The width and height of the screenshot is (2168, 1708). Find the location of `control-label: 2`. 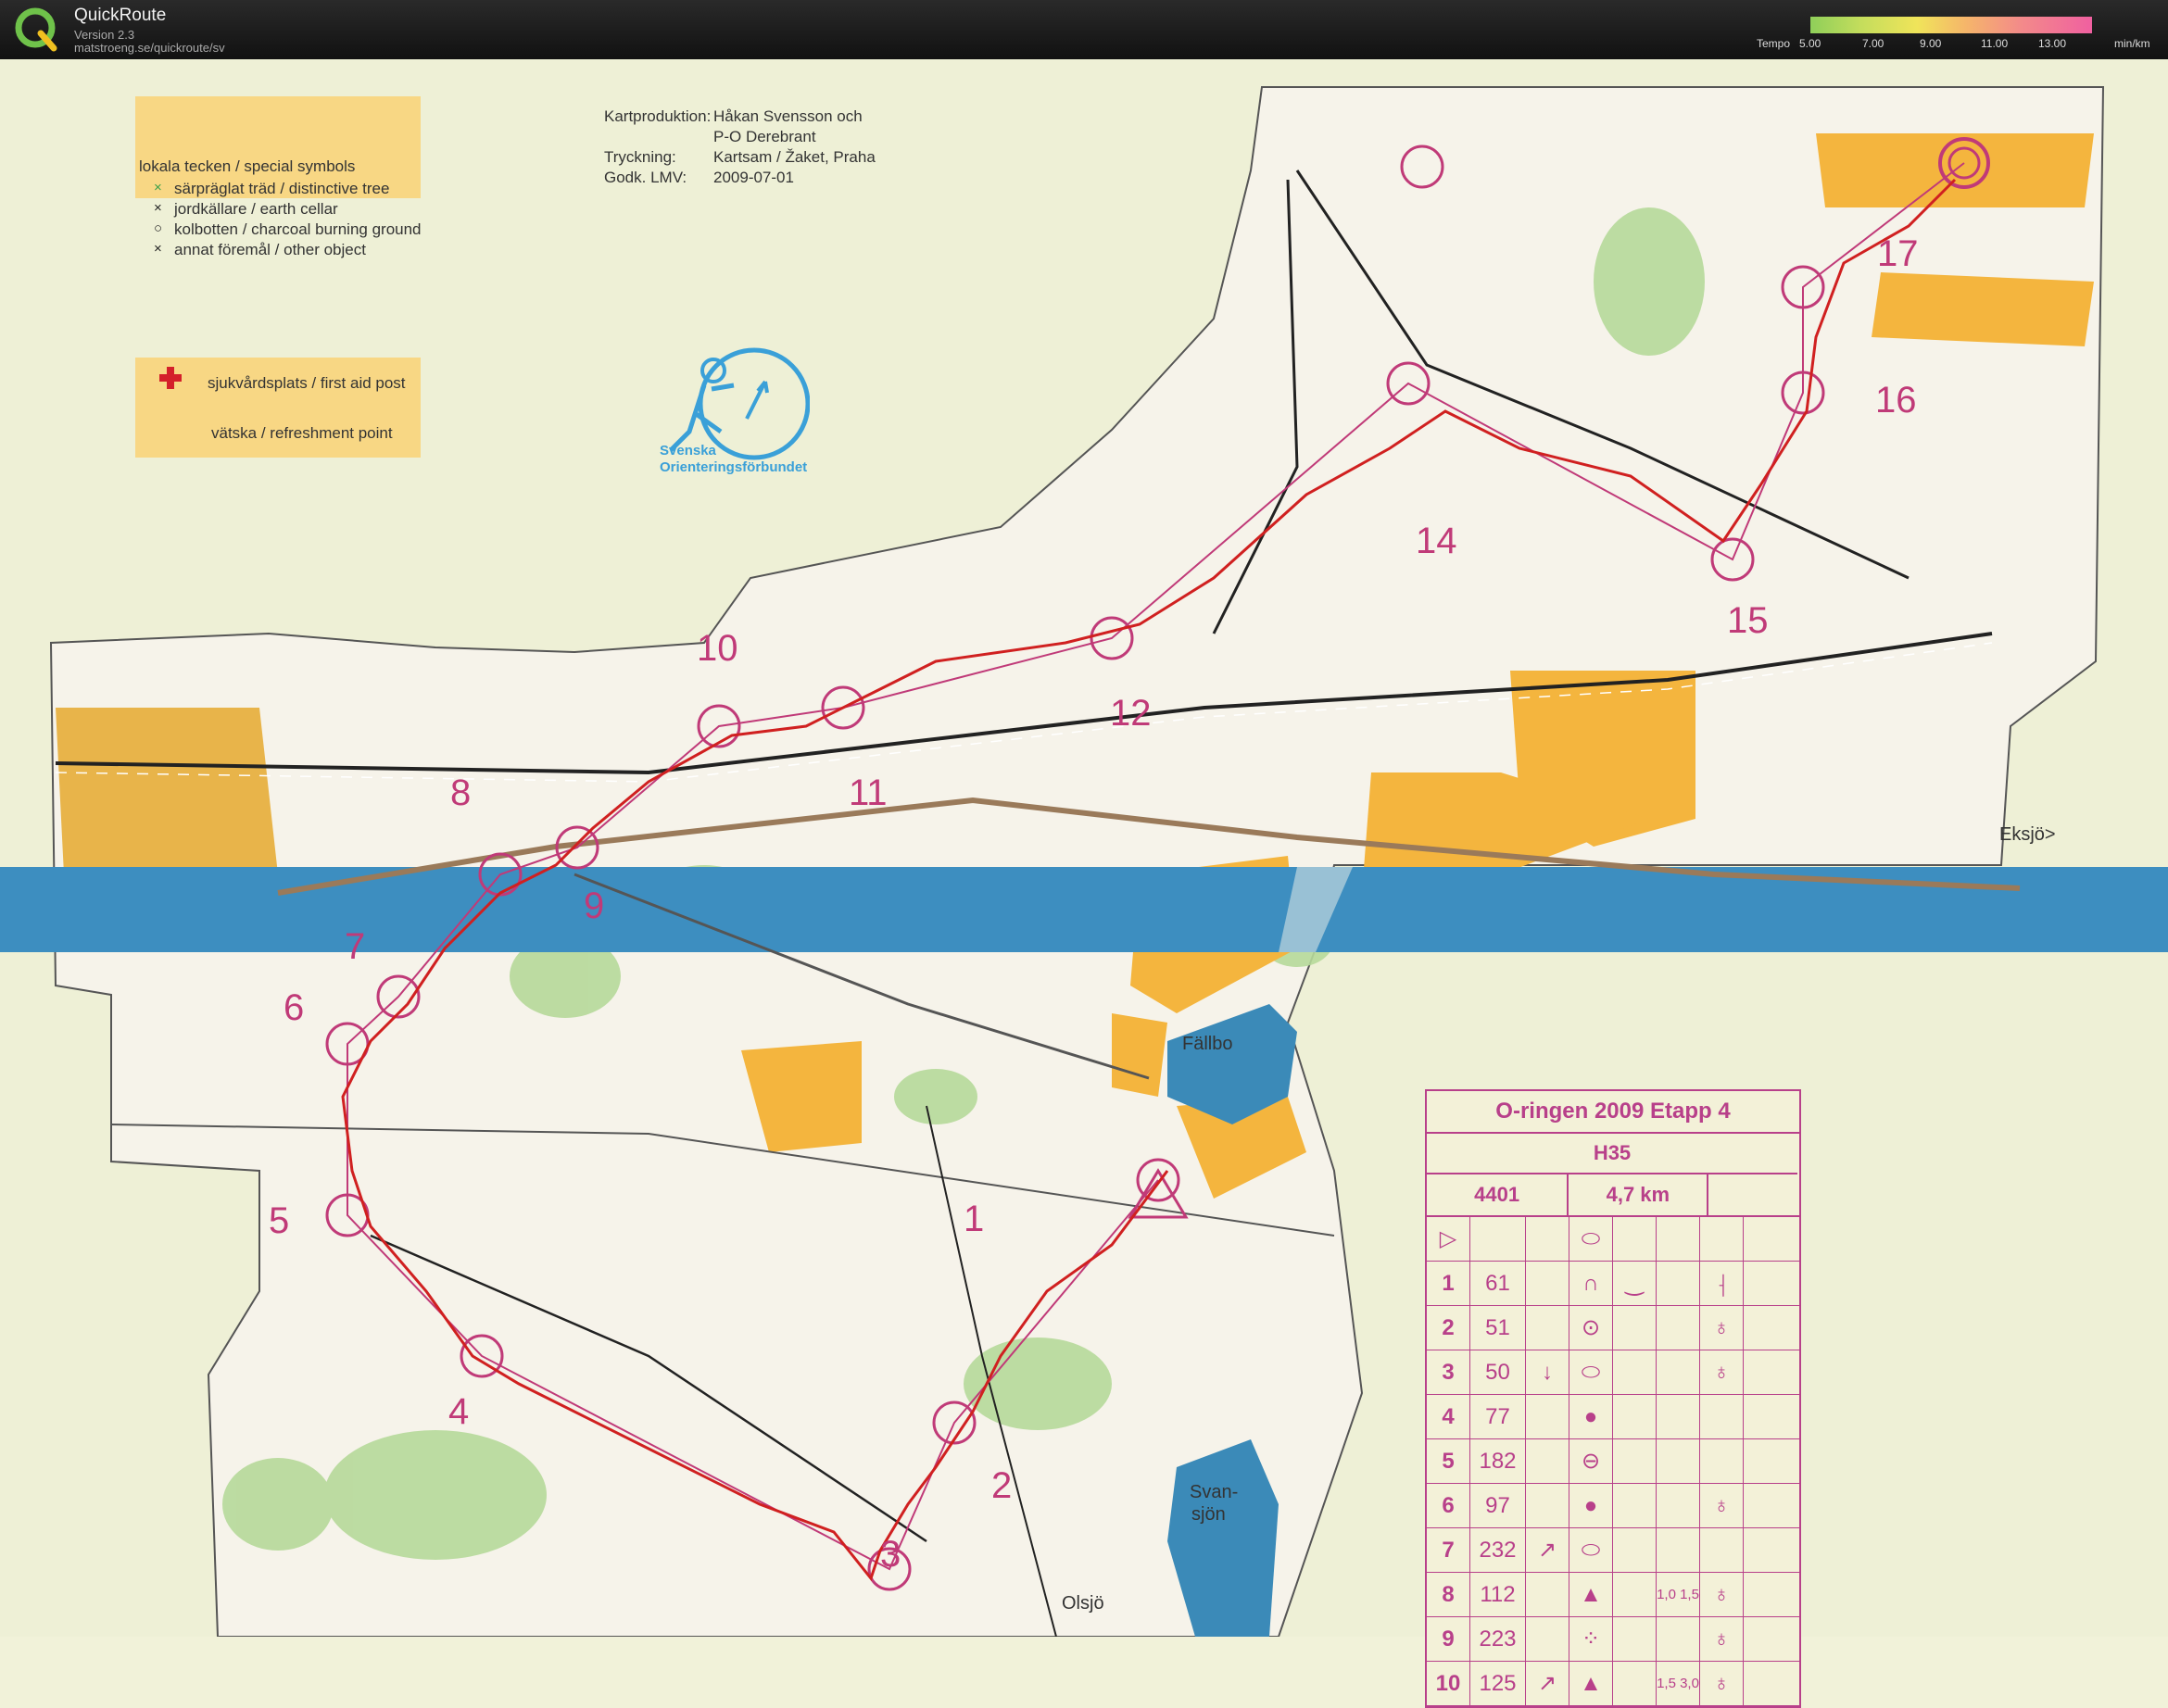

control-label: 2 is located at coordinates (1002, 1486).